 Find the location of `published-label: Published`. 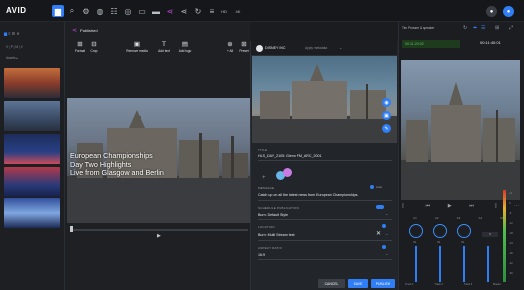

published-label: Published is located at coordinates (89, 30).